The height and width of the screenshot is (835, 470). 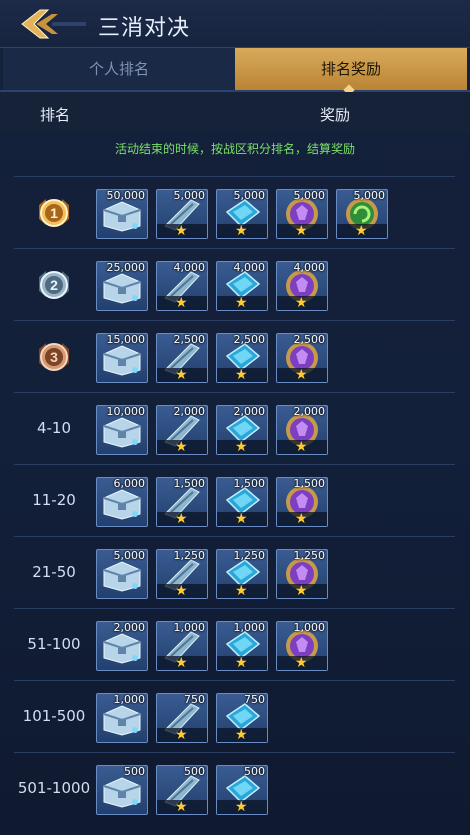 I want to click on reward-item: 25,000, so click(x=122, y=286).